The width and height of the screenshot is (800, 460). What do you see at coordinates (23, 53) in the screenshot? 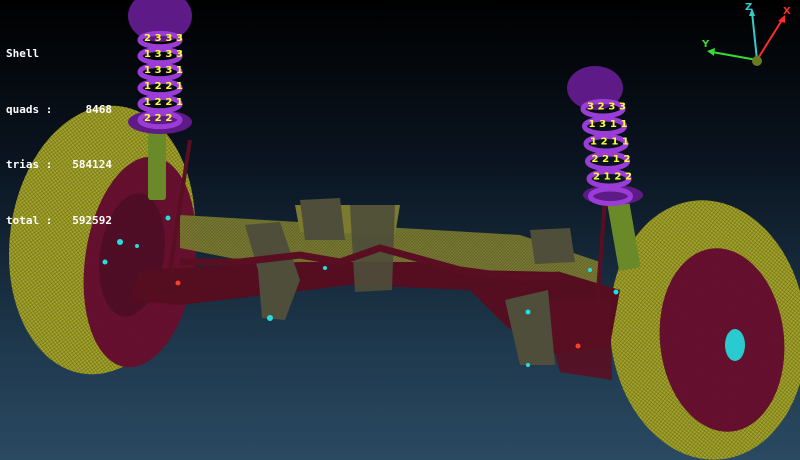
I see `stats-title: Shell` at bounding box center [23, 53].